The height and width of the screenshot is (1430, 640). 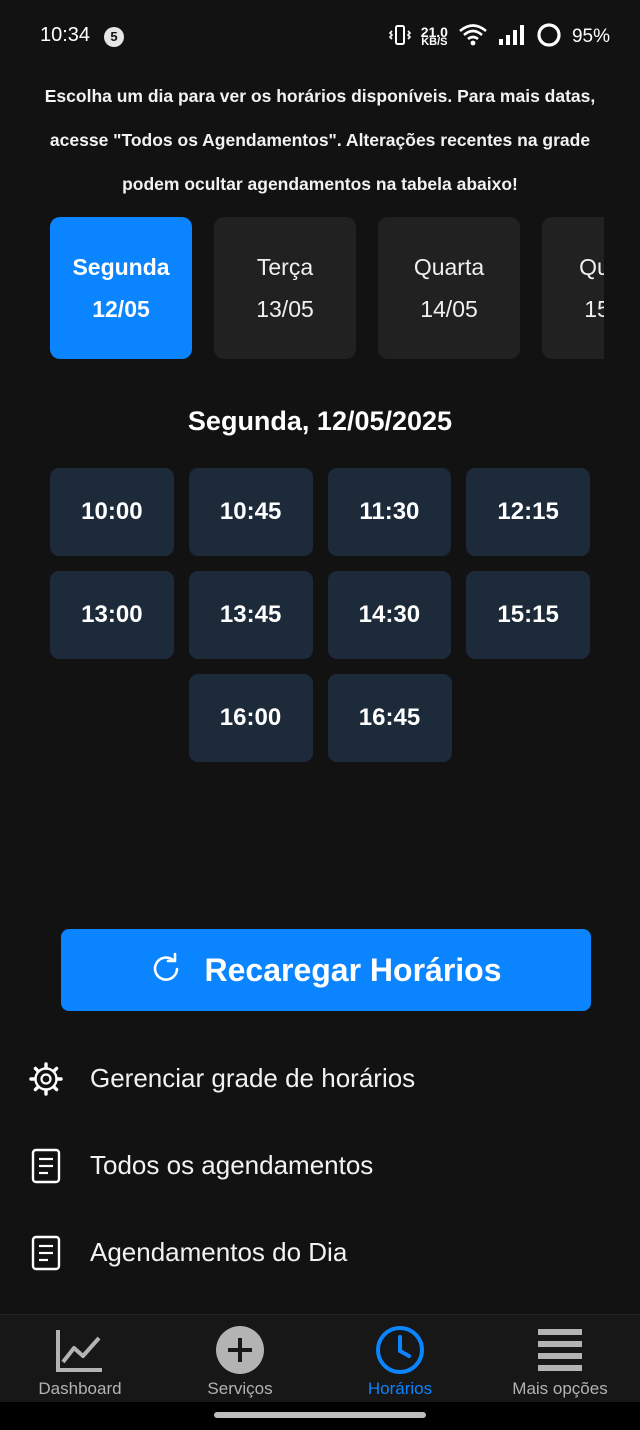 What do you see at coordinates (399, 37) in the screenshot?
I see `vibrate-icon` at bounding box center [399, 37].